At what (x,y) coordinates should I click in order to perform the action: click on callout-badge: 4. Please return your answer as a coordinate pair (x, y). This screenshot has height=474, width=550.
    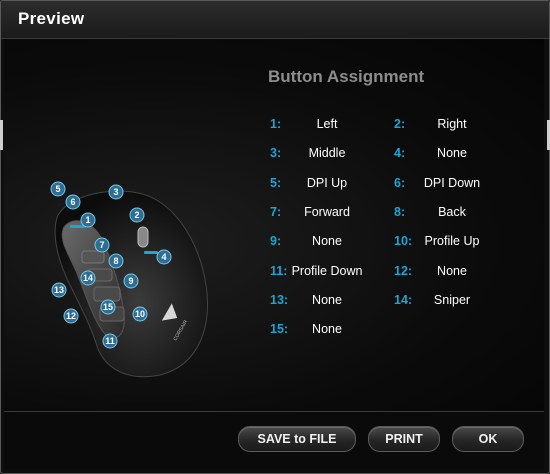
    Looking at the image, I should click on (164, 257).